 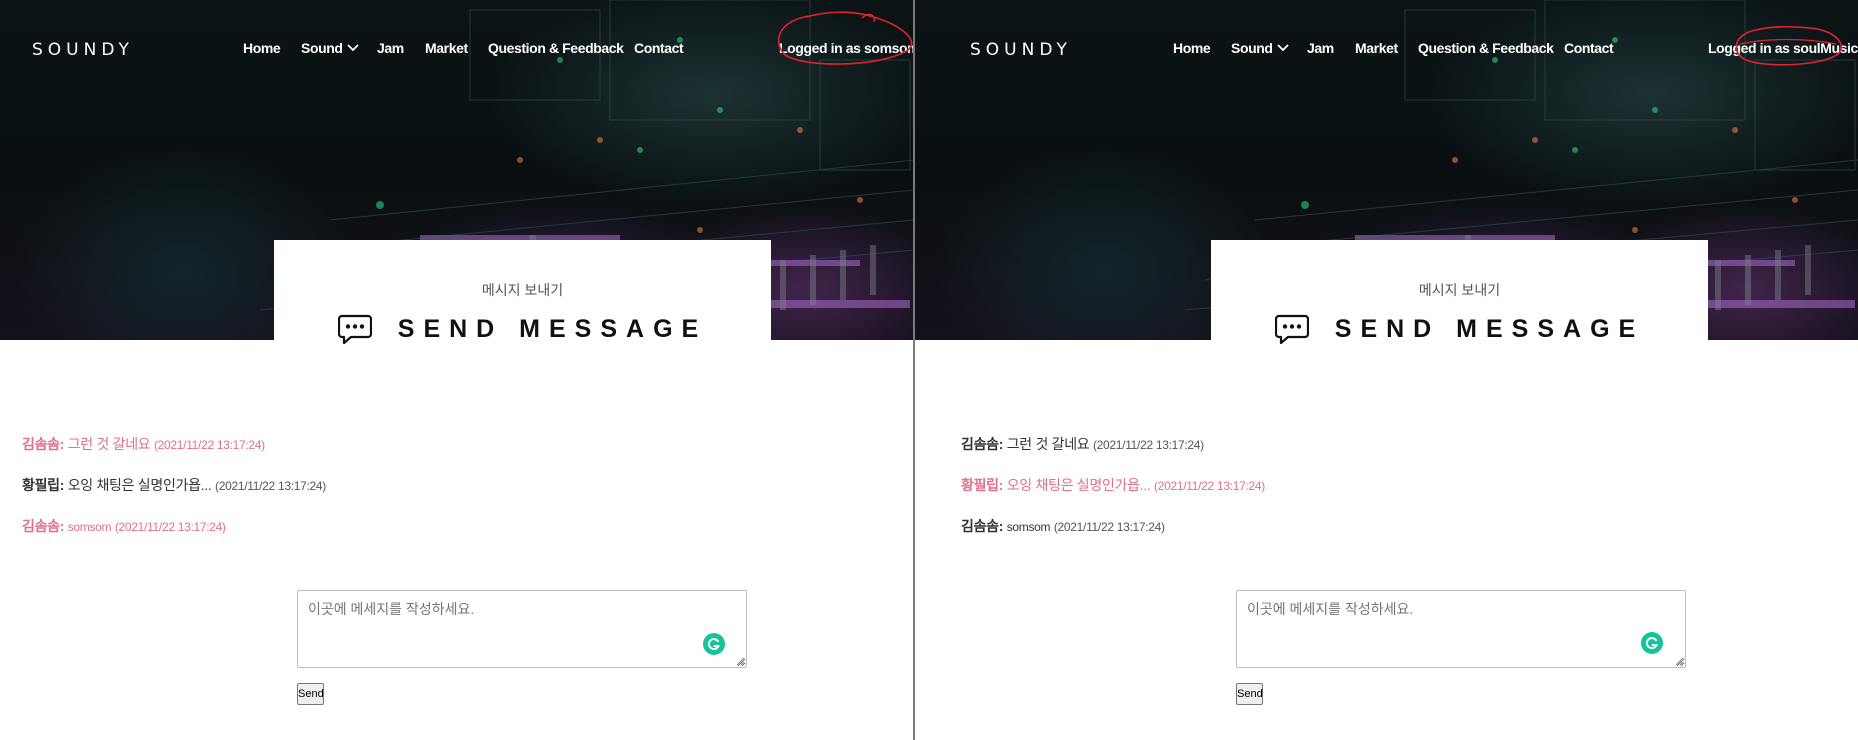 What do you see at coordinates (846, 48) in the screenshot?
I see `login-status: Logged in as somsom` at bounding box center [846, 48].